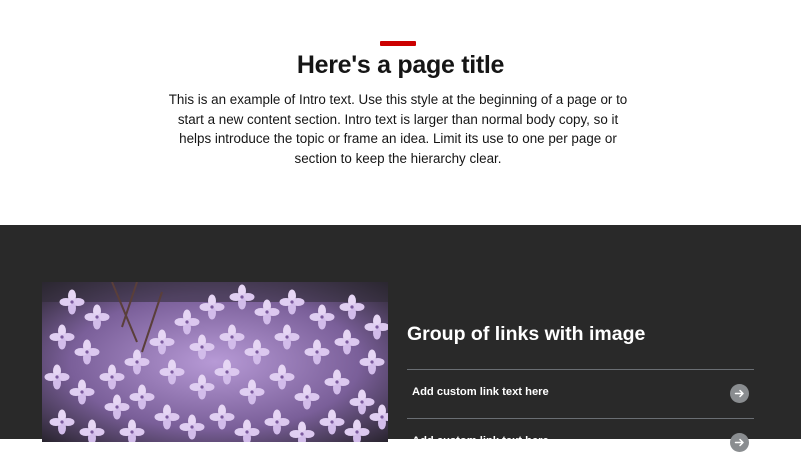  I want to click on lilac-flowers-image, so click(215, 362).